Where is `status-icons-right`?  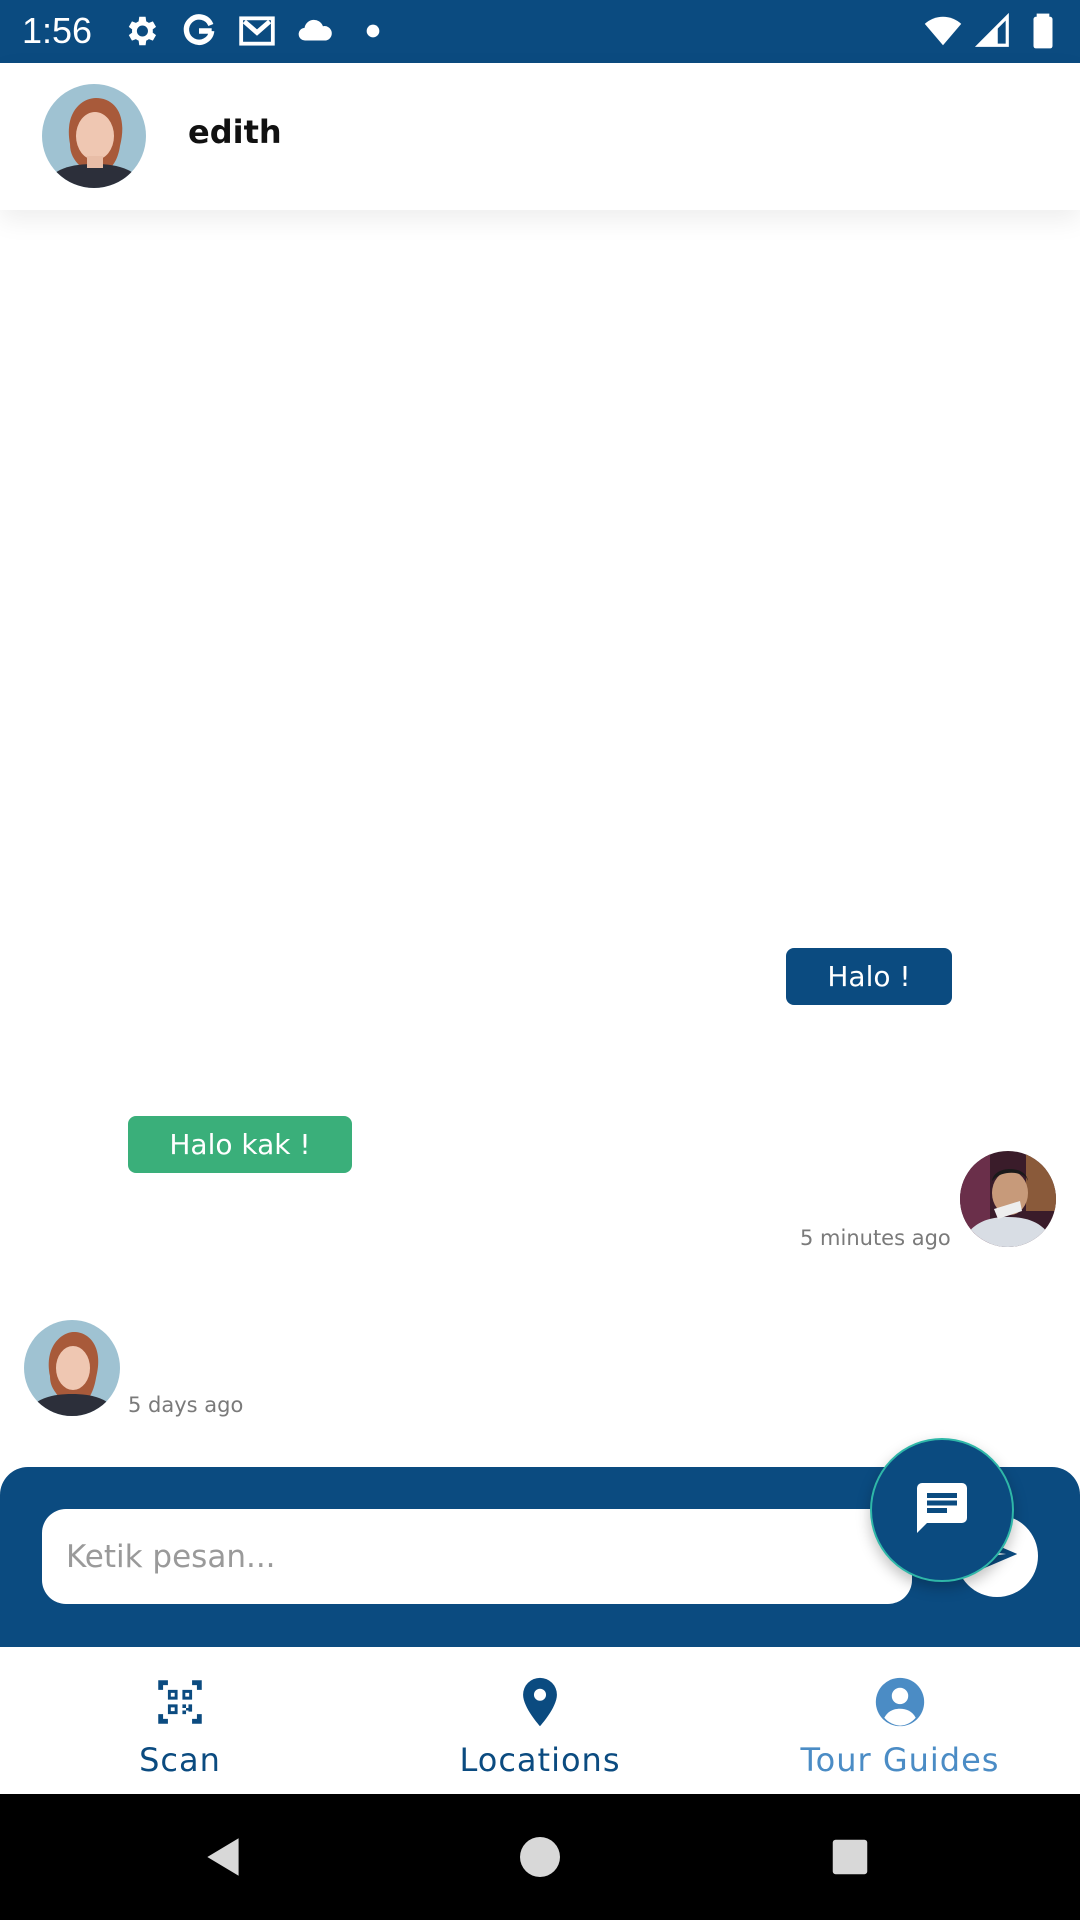
status-icons-right is located at coordinates (993, 31).